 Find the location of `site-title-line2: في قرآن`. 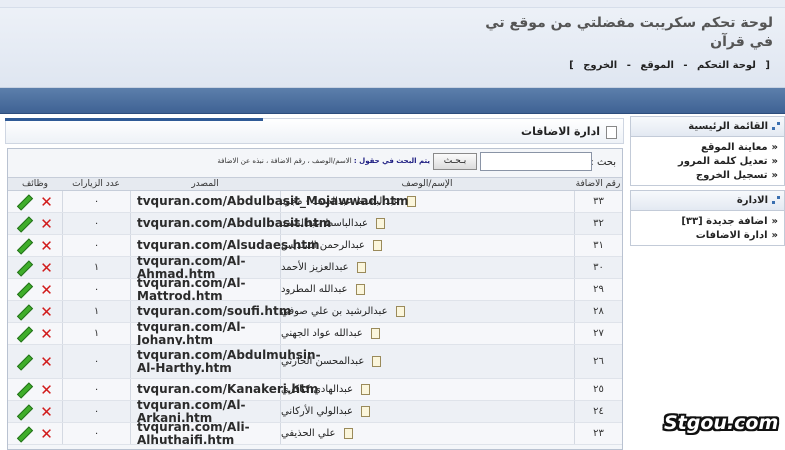

site-title-line2: في قرآن is located at coordinates (741, 42).